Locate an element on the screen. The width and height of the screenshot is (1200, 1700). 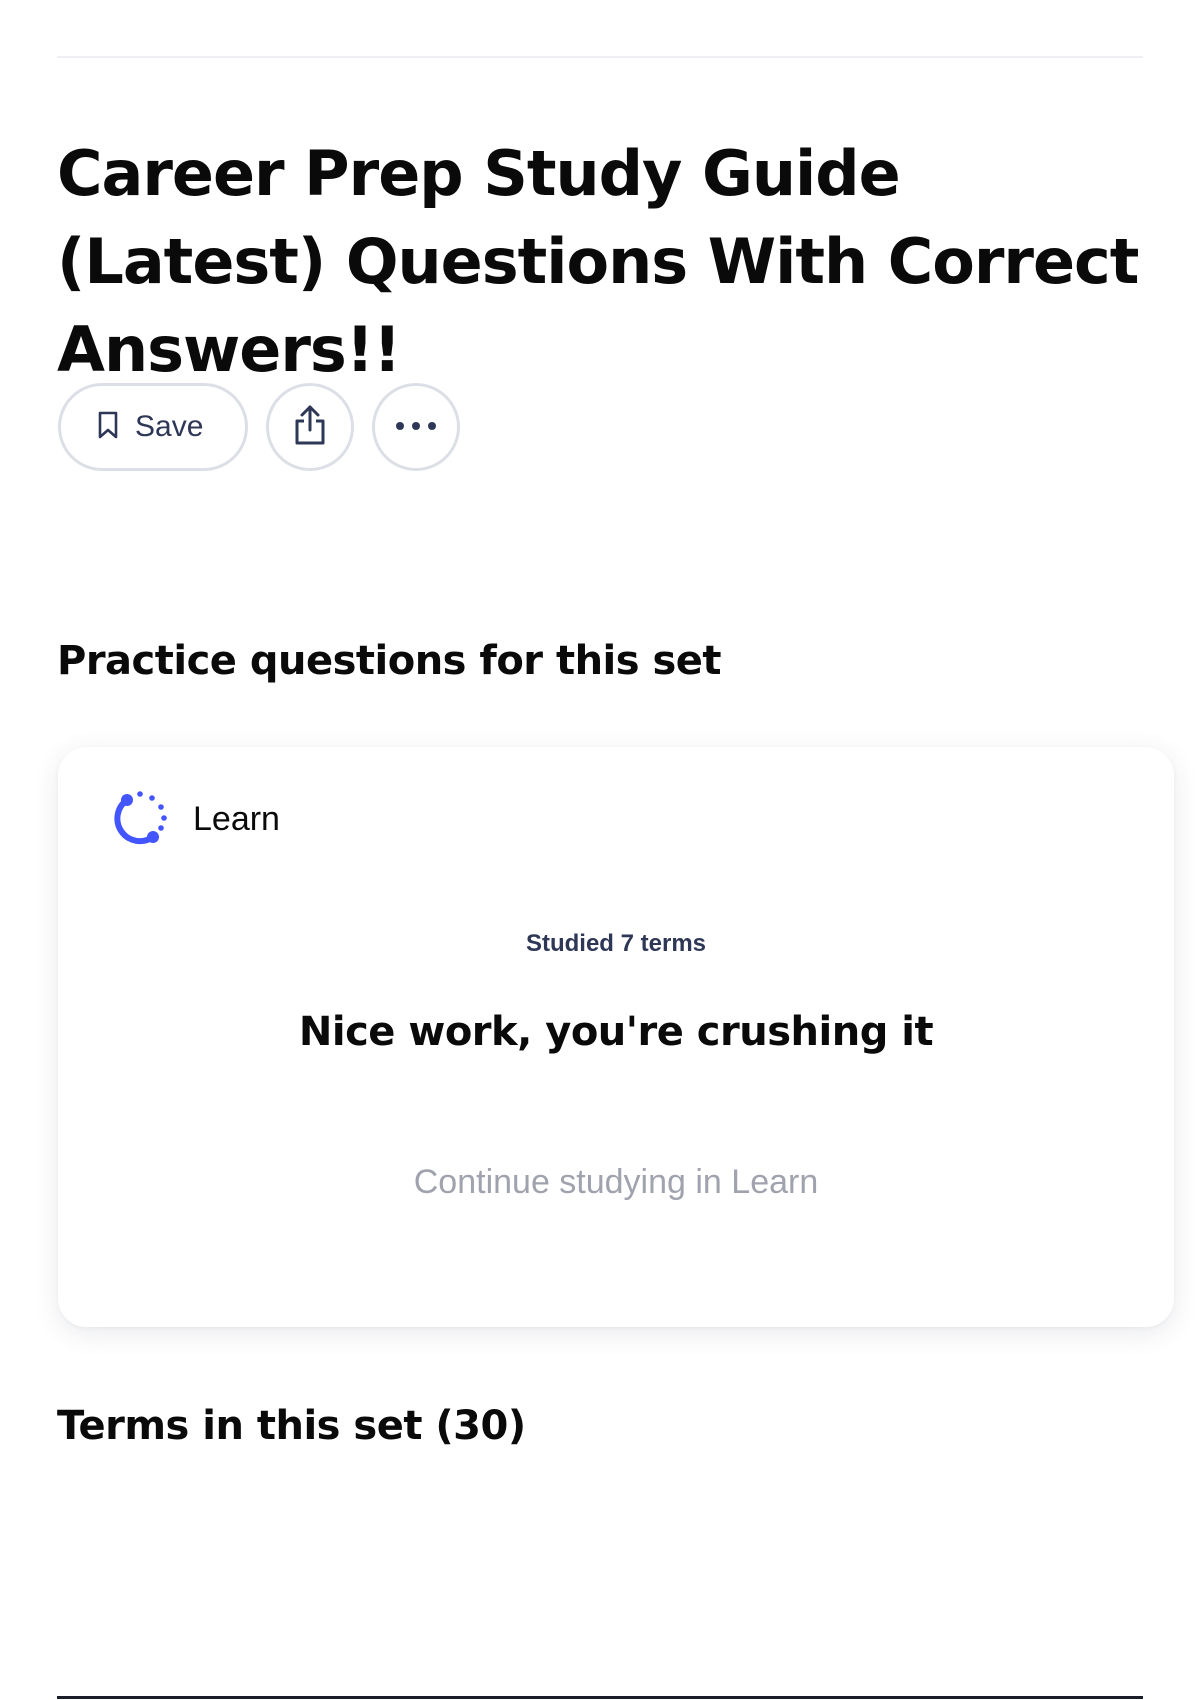
action-row: Save is located at coordinates (259, 427).